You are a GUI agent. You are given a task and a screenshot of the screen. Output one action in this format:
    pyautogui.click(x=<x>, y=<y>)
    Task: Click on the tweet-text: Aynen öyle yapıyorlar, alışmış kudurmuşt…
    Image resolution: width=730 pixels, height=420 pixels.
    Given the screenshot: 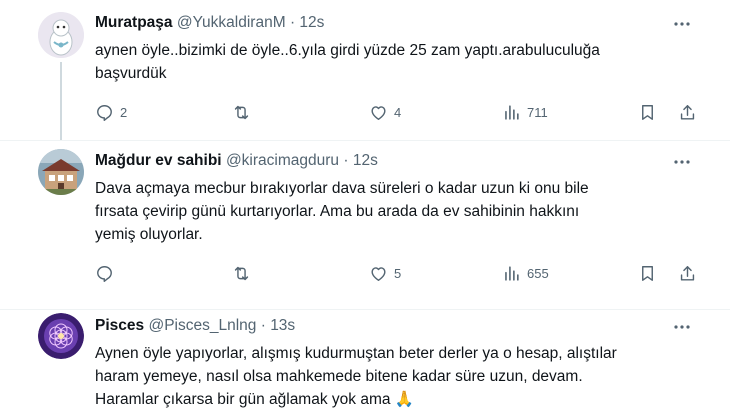 What is the action you would take?
    pyautogui.click(x=390, y=376)
    